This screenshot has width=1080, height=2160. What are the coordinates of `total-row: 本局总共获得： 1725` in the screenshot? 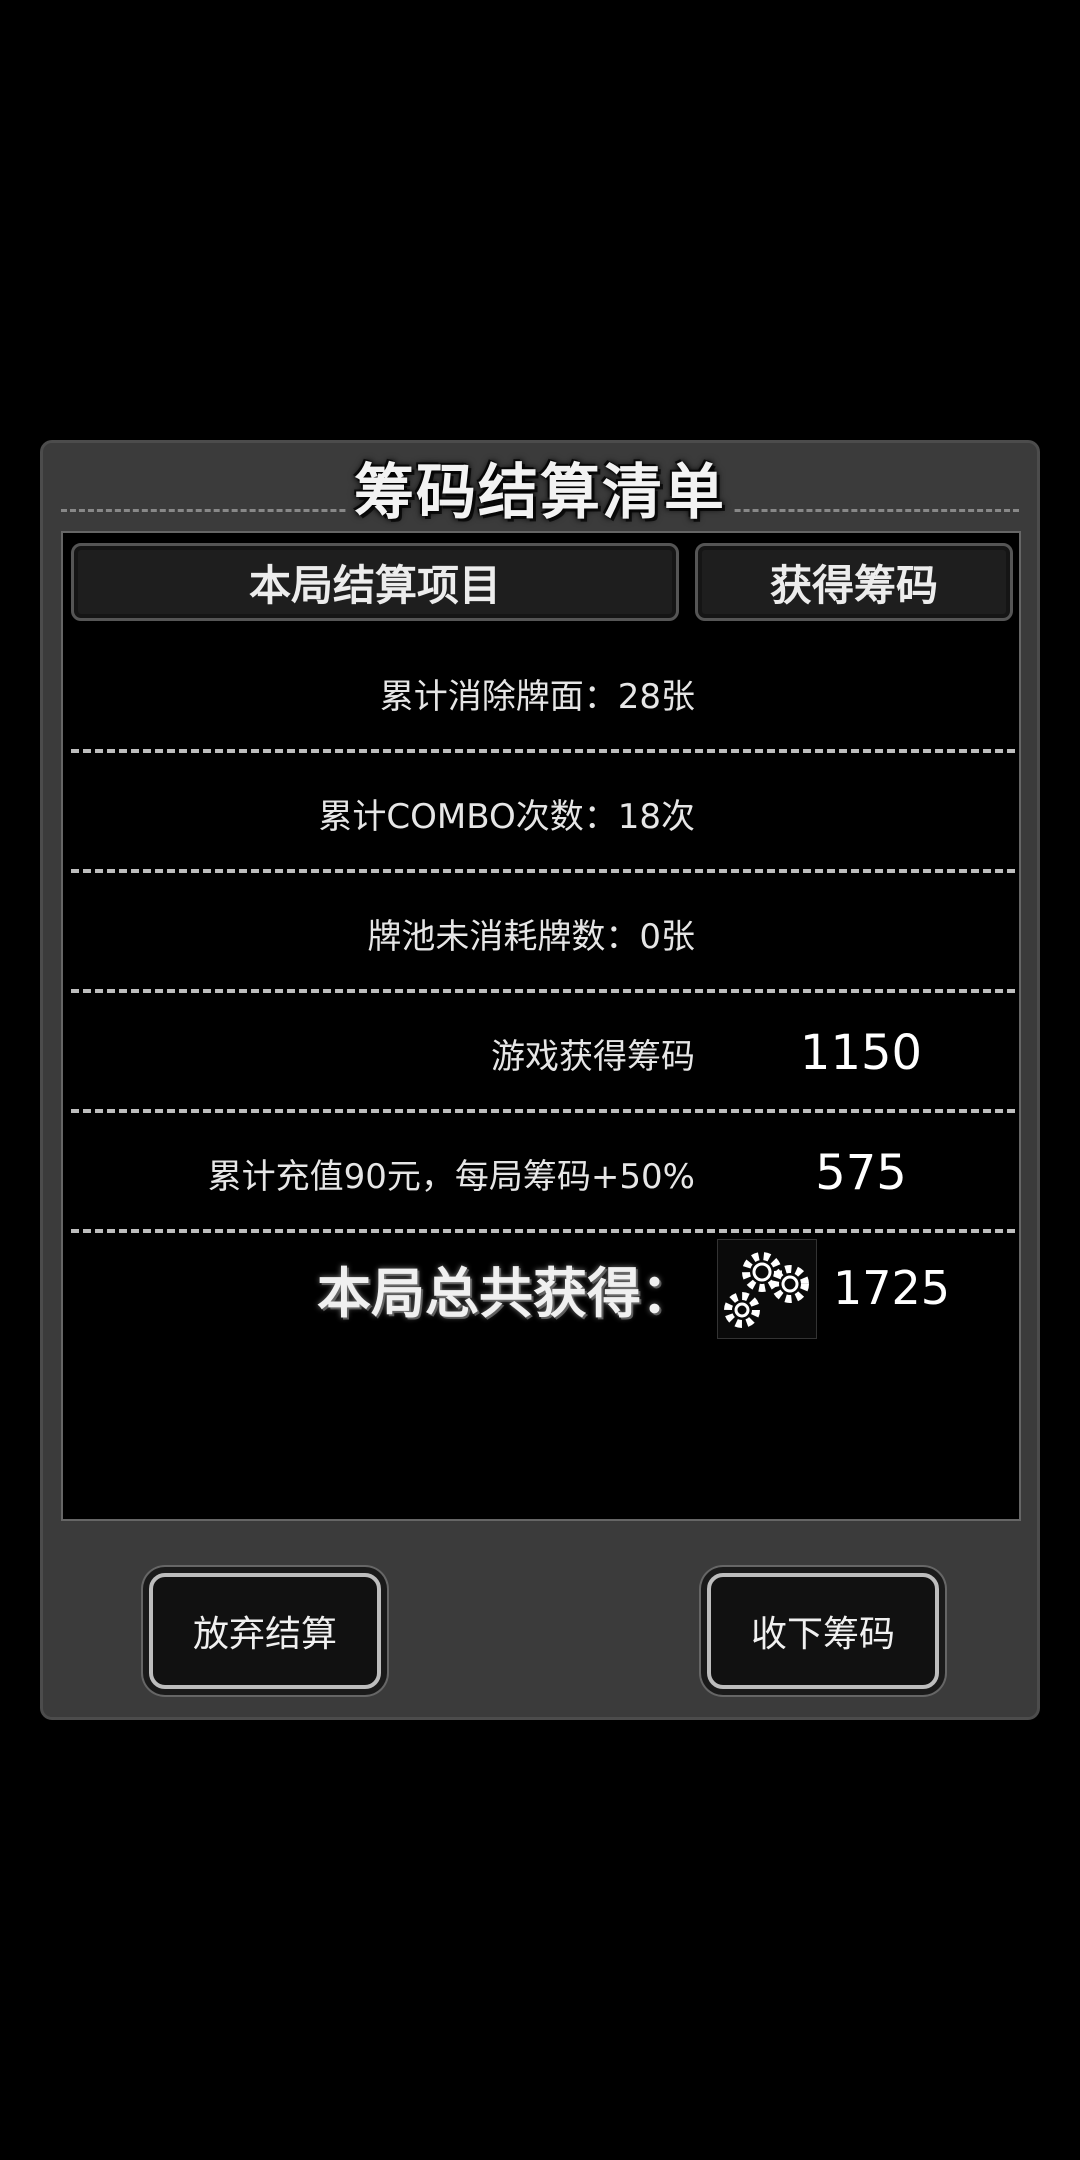 It's located at (543, 1288).